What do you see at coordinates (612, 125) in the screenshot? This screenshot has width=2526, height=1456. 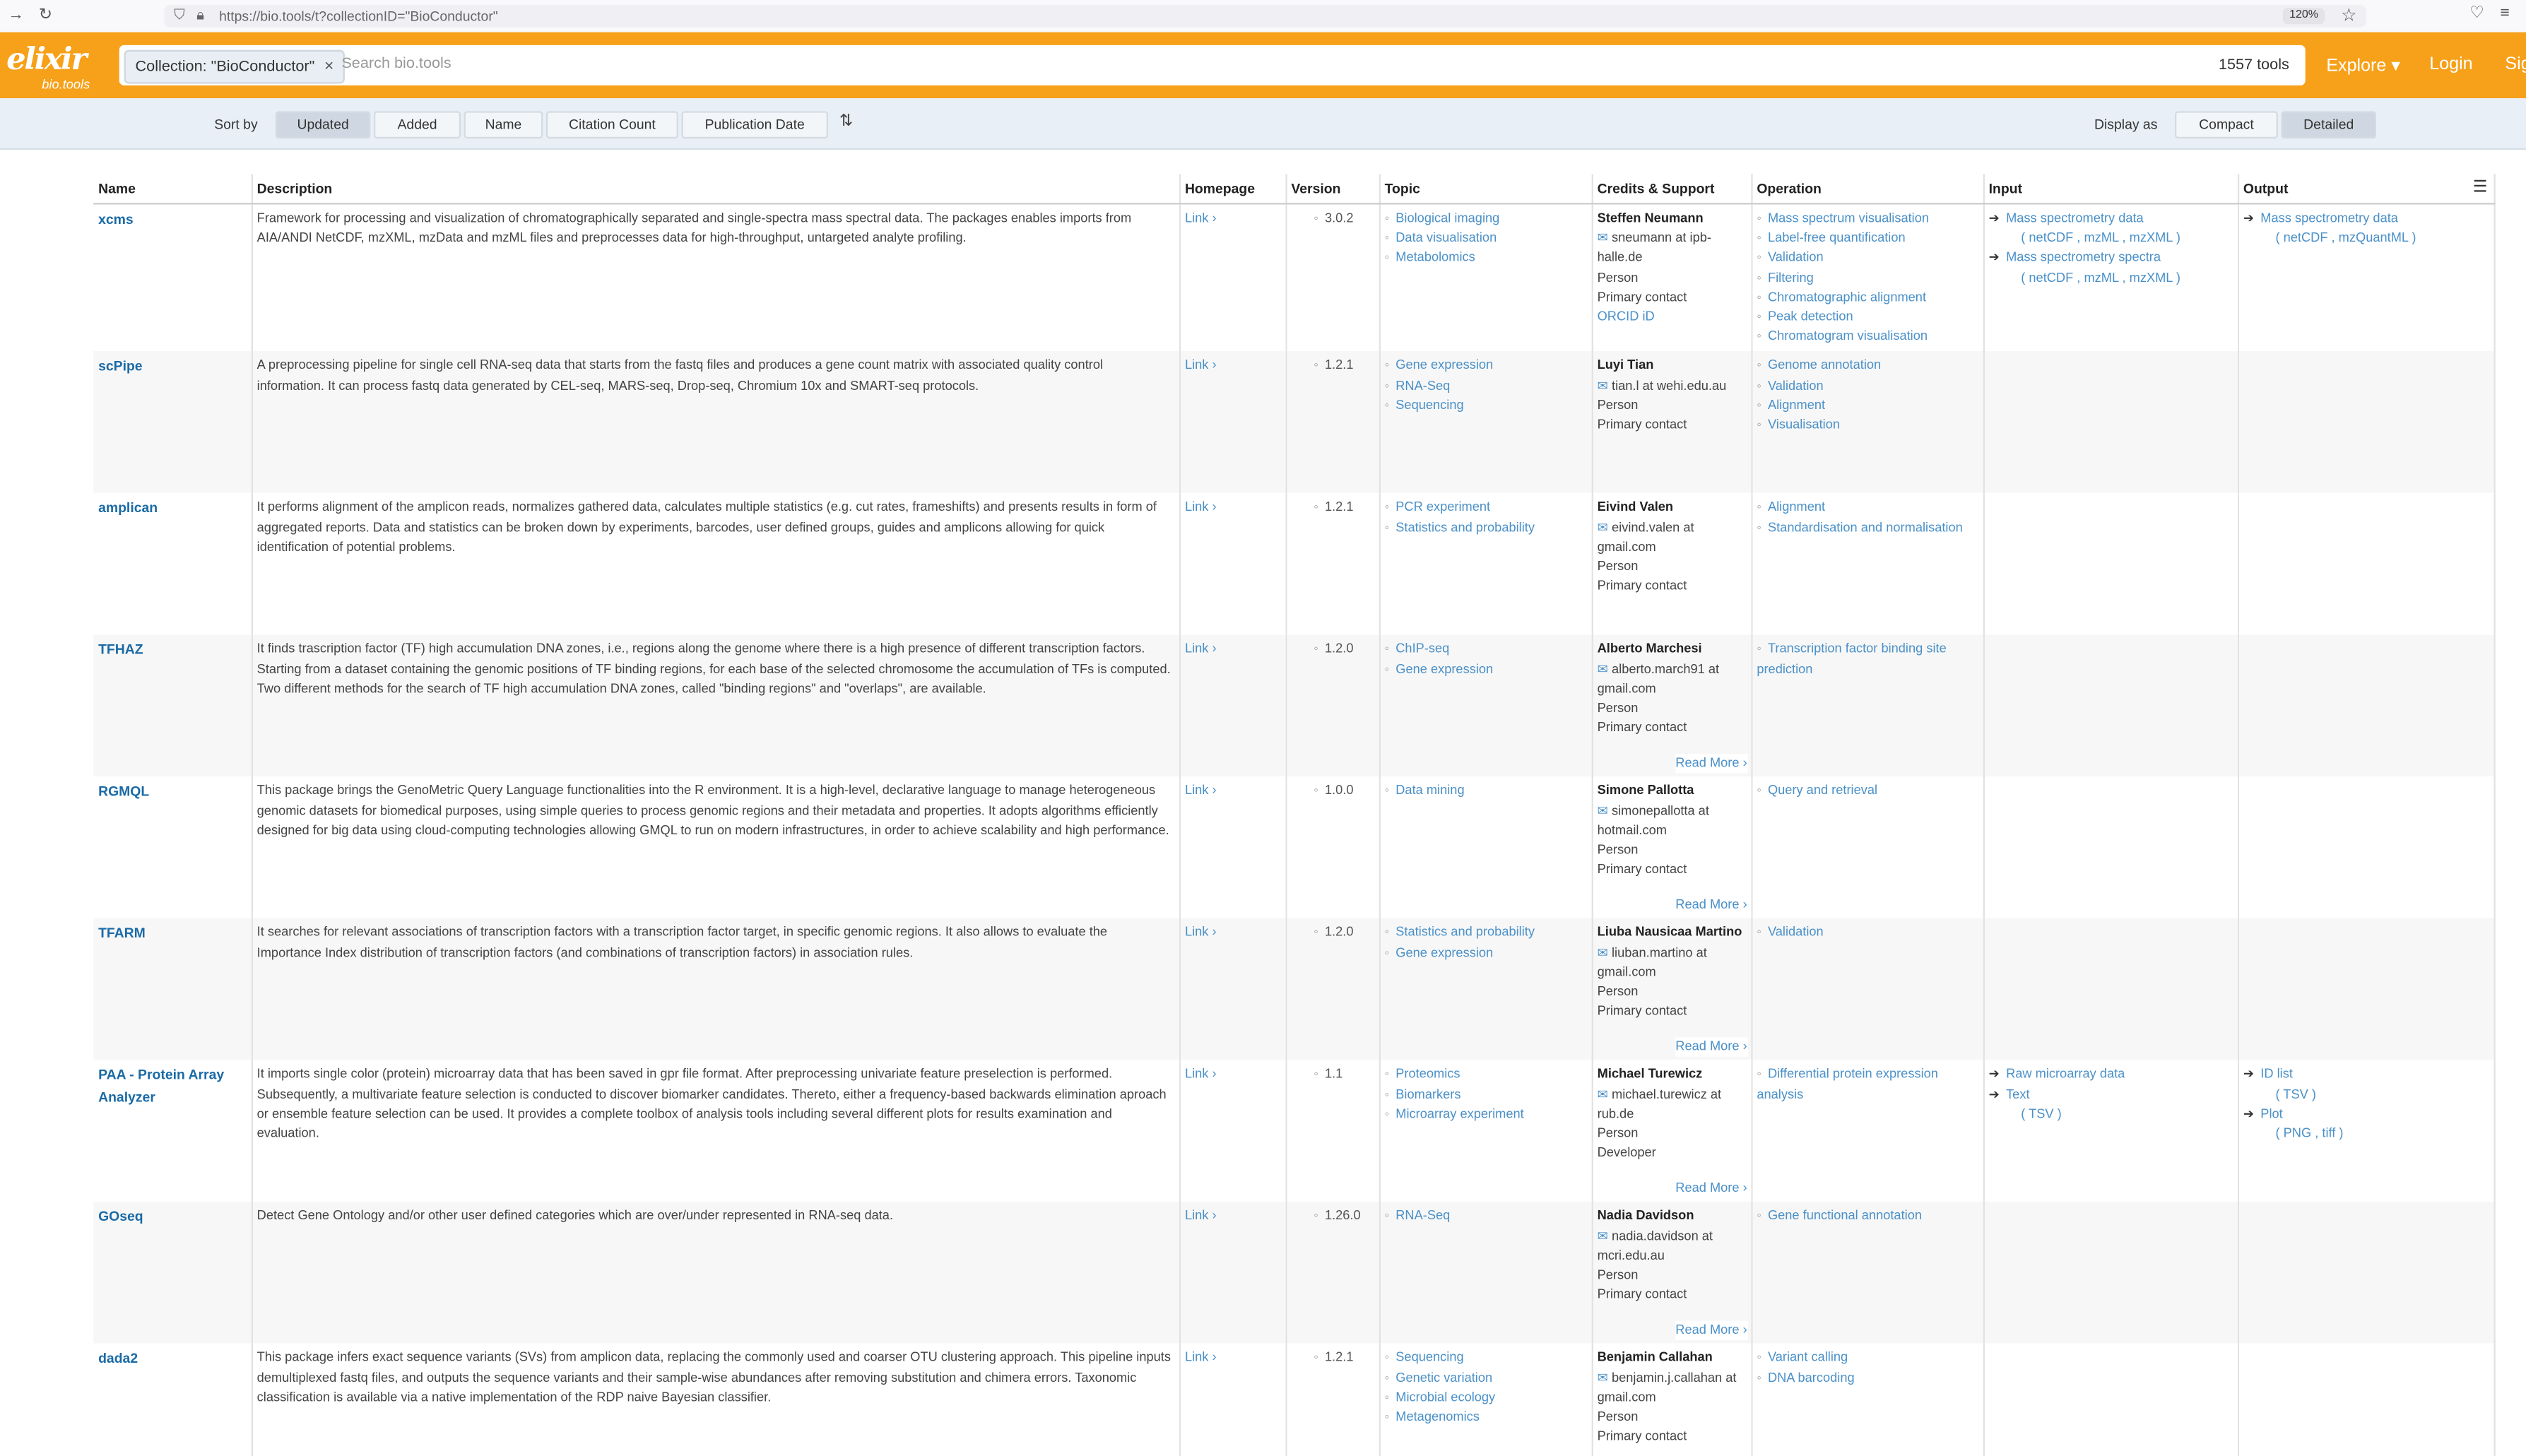 I see `sort-citation-count-button: Citation Count` at bounding box center [612, 125].